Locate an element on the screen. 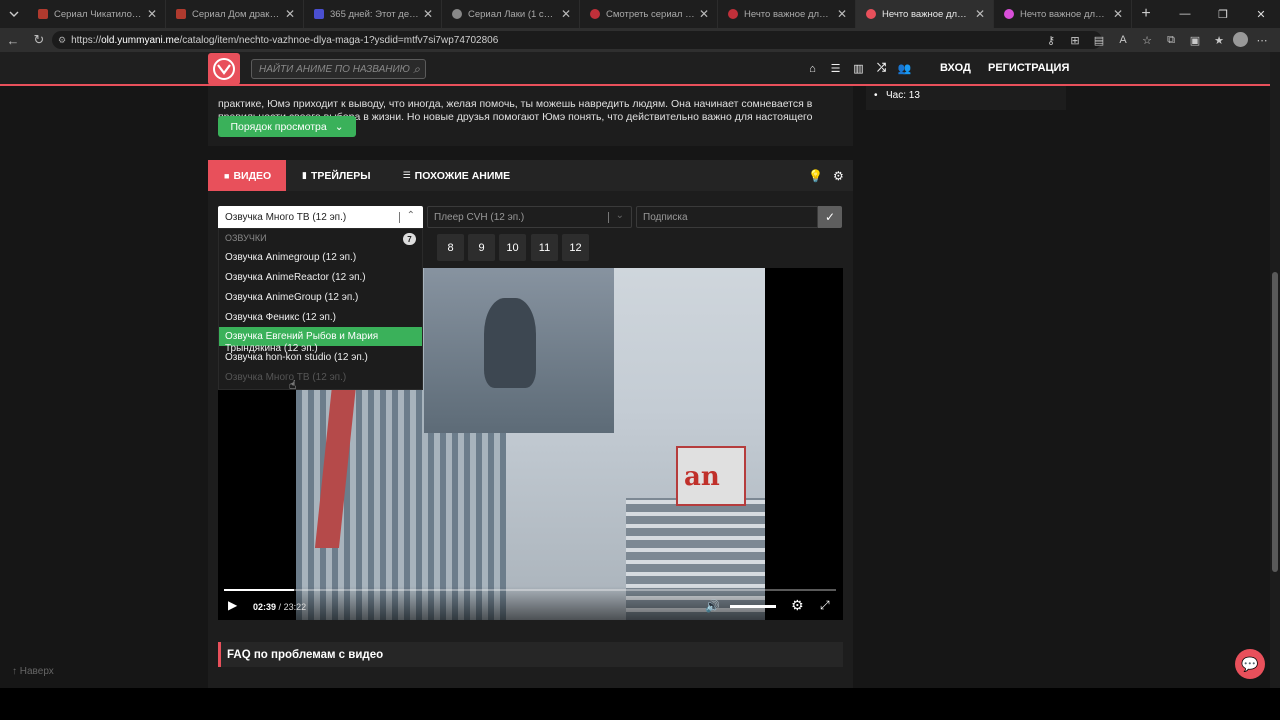 The height and width of the screenshot is (720, 1280). tab-title: Смотреть сериал Дом Дра is located at coordinates (650, 14).